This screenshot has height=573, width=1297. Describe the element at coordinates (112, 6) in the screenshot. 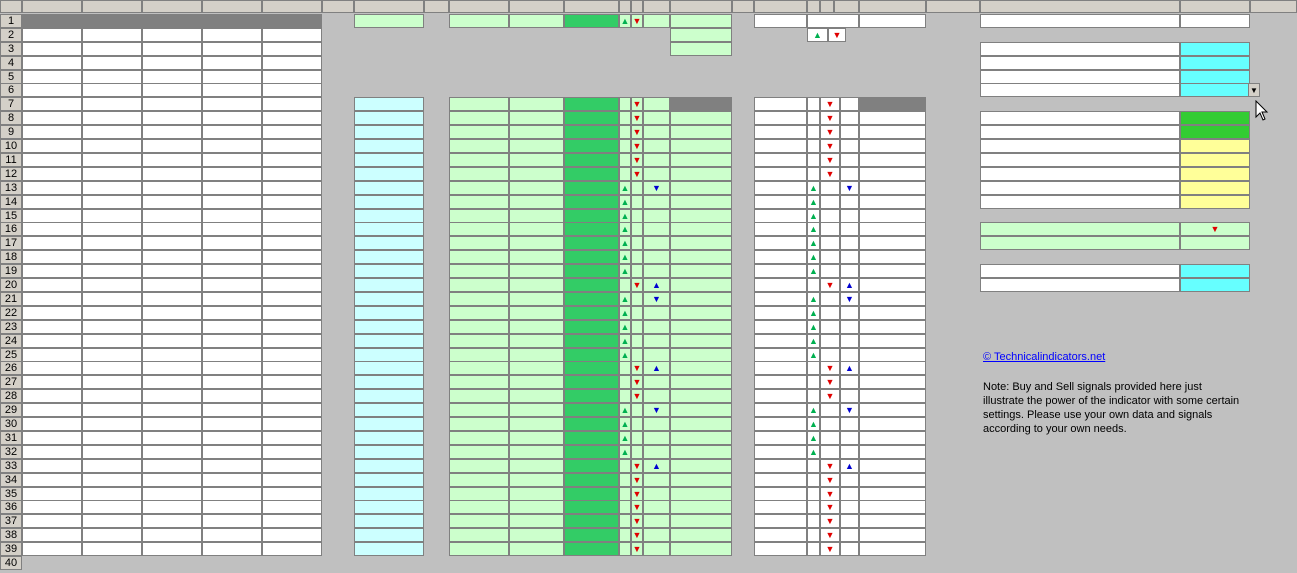

I see `column-header-b` at that location.